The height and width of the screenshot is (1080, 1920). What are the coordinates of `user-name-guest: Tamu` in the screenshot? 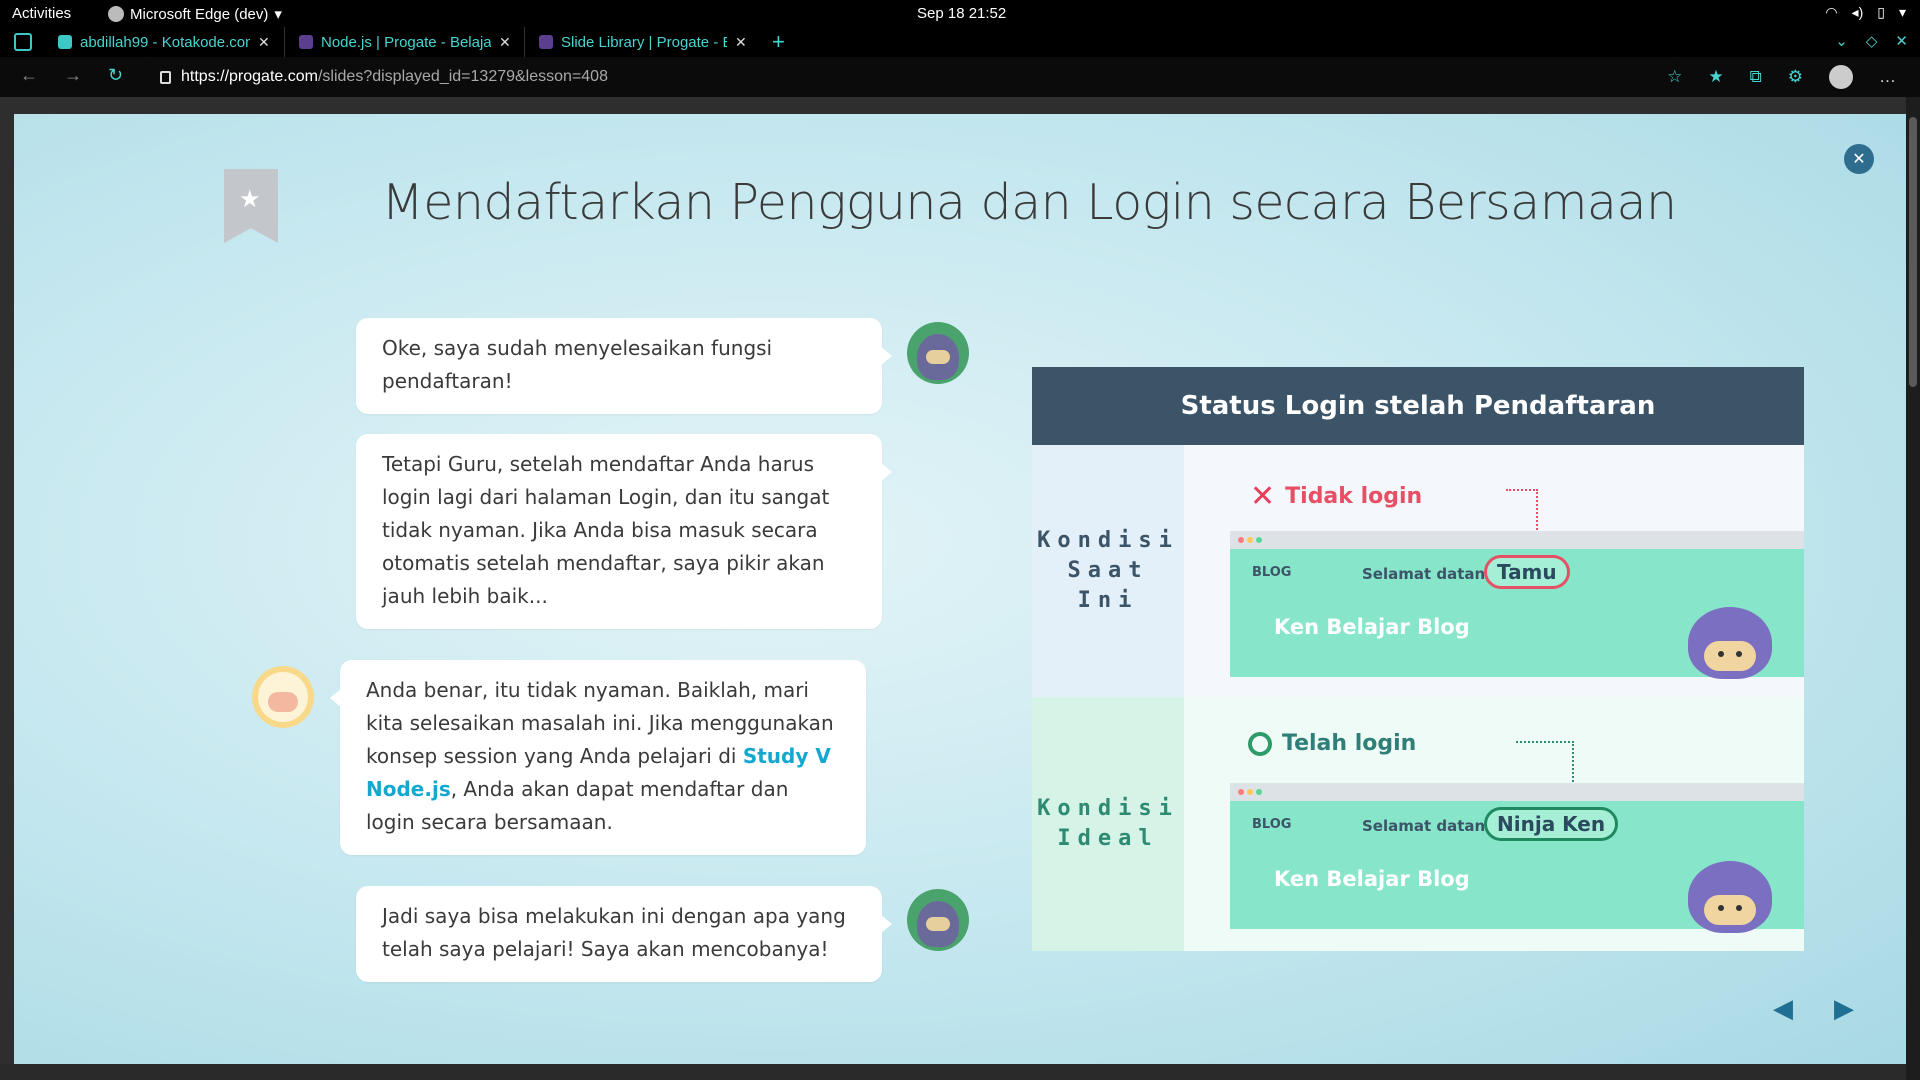 It's located at (1527, 572).